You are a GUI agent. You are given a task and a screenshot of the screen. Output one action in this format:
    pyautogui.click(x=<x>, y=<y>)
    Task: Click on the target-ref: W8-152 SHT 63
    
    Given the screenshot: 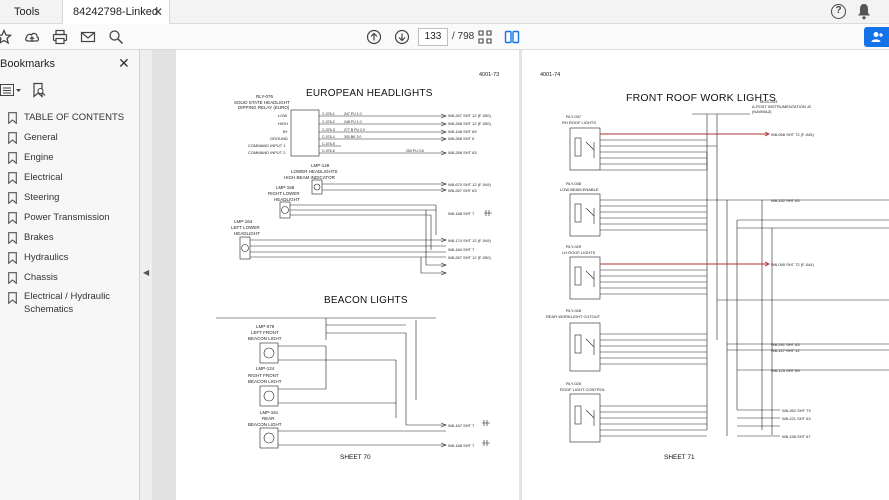 What is the action you would take?
    pyautogui.click(x=785, y=200)
    